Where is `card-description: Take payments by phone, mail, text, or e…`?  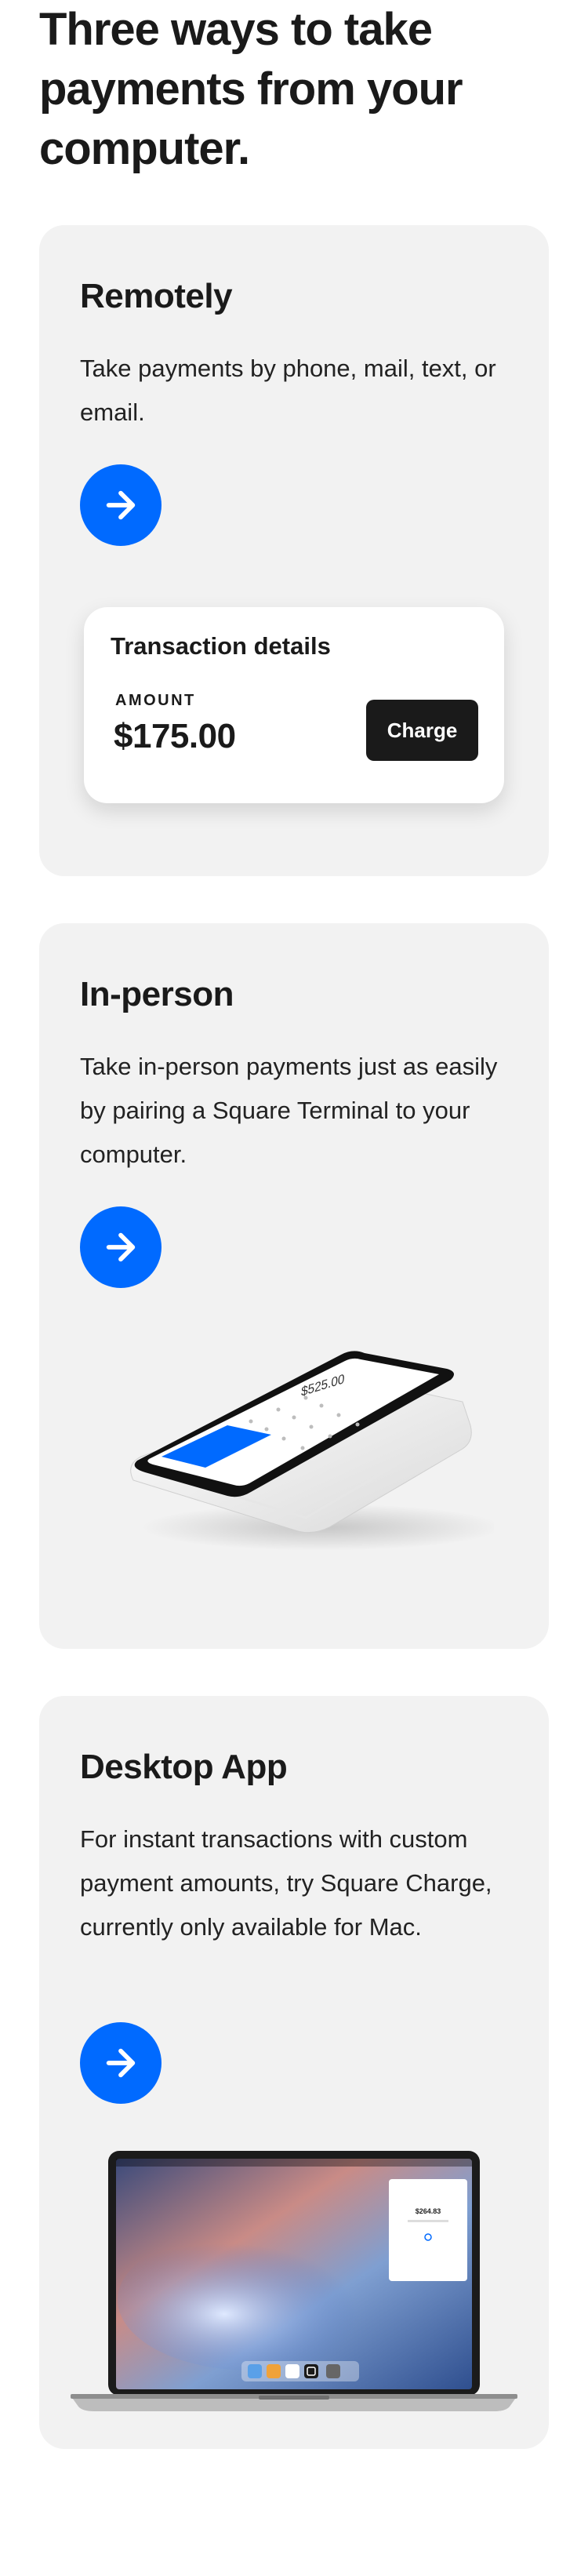 card-description: Take payments by phone, mail, text, or e… is located at coordinates (288, 390).